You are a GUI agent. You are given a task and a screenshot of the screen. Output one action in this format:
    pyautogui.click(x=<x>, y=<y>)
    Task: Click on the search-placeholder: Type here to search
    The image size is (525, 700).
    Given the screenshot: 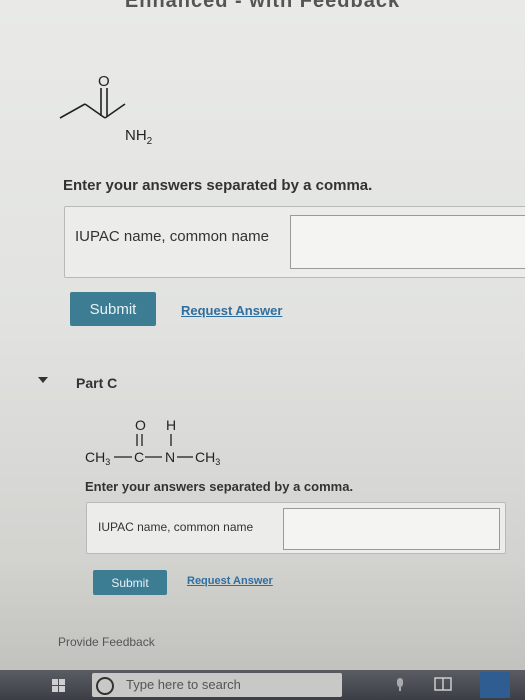 What is the action you would take?
    pyautogui.click(x=183, y=684)
    